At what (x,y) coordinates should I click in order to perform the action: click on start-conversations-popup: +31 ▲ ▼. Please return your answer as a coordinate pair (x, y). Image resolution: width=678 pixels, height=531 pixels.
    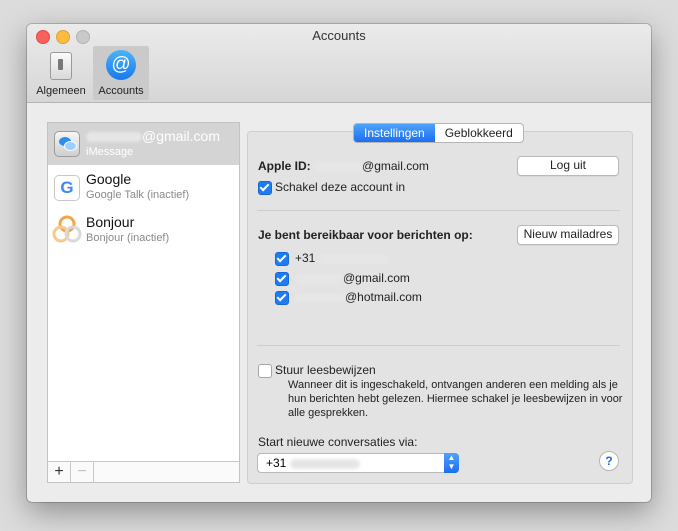
    Looking at the image, I should click on (358, 463).